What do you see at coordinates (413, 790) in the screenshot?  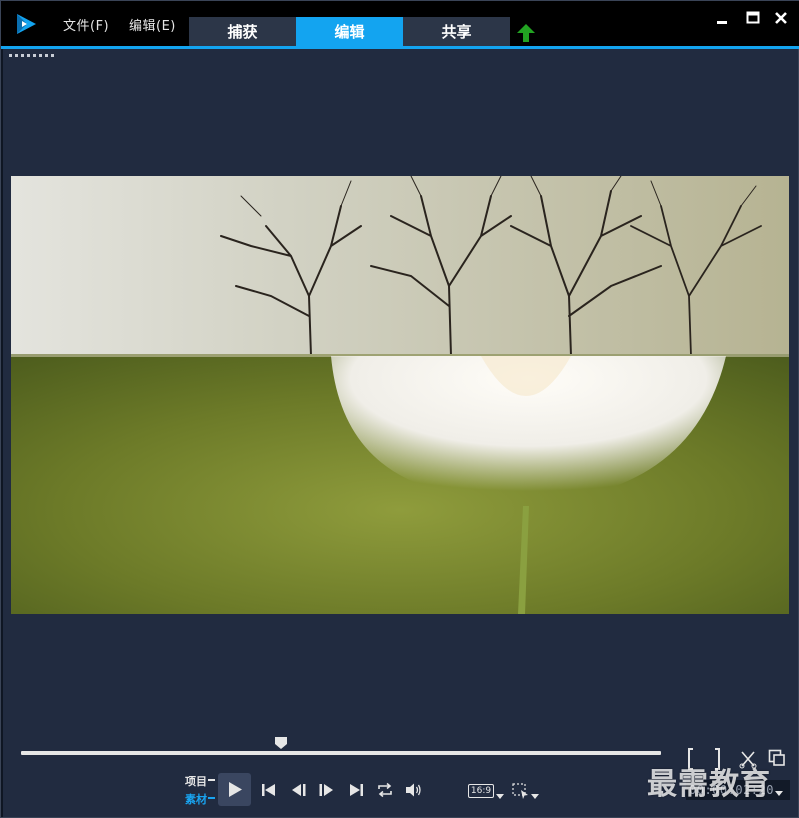 I see `volume-icon` at bounding box center [413, 790].